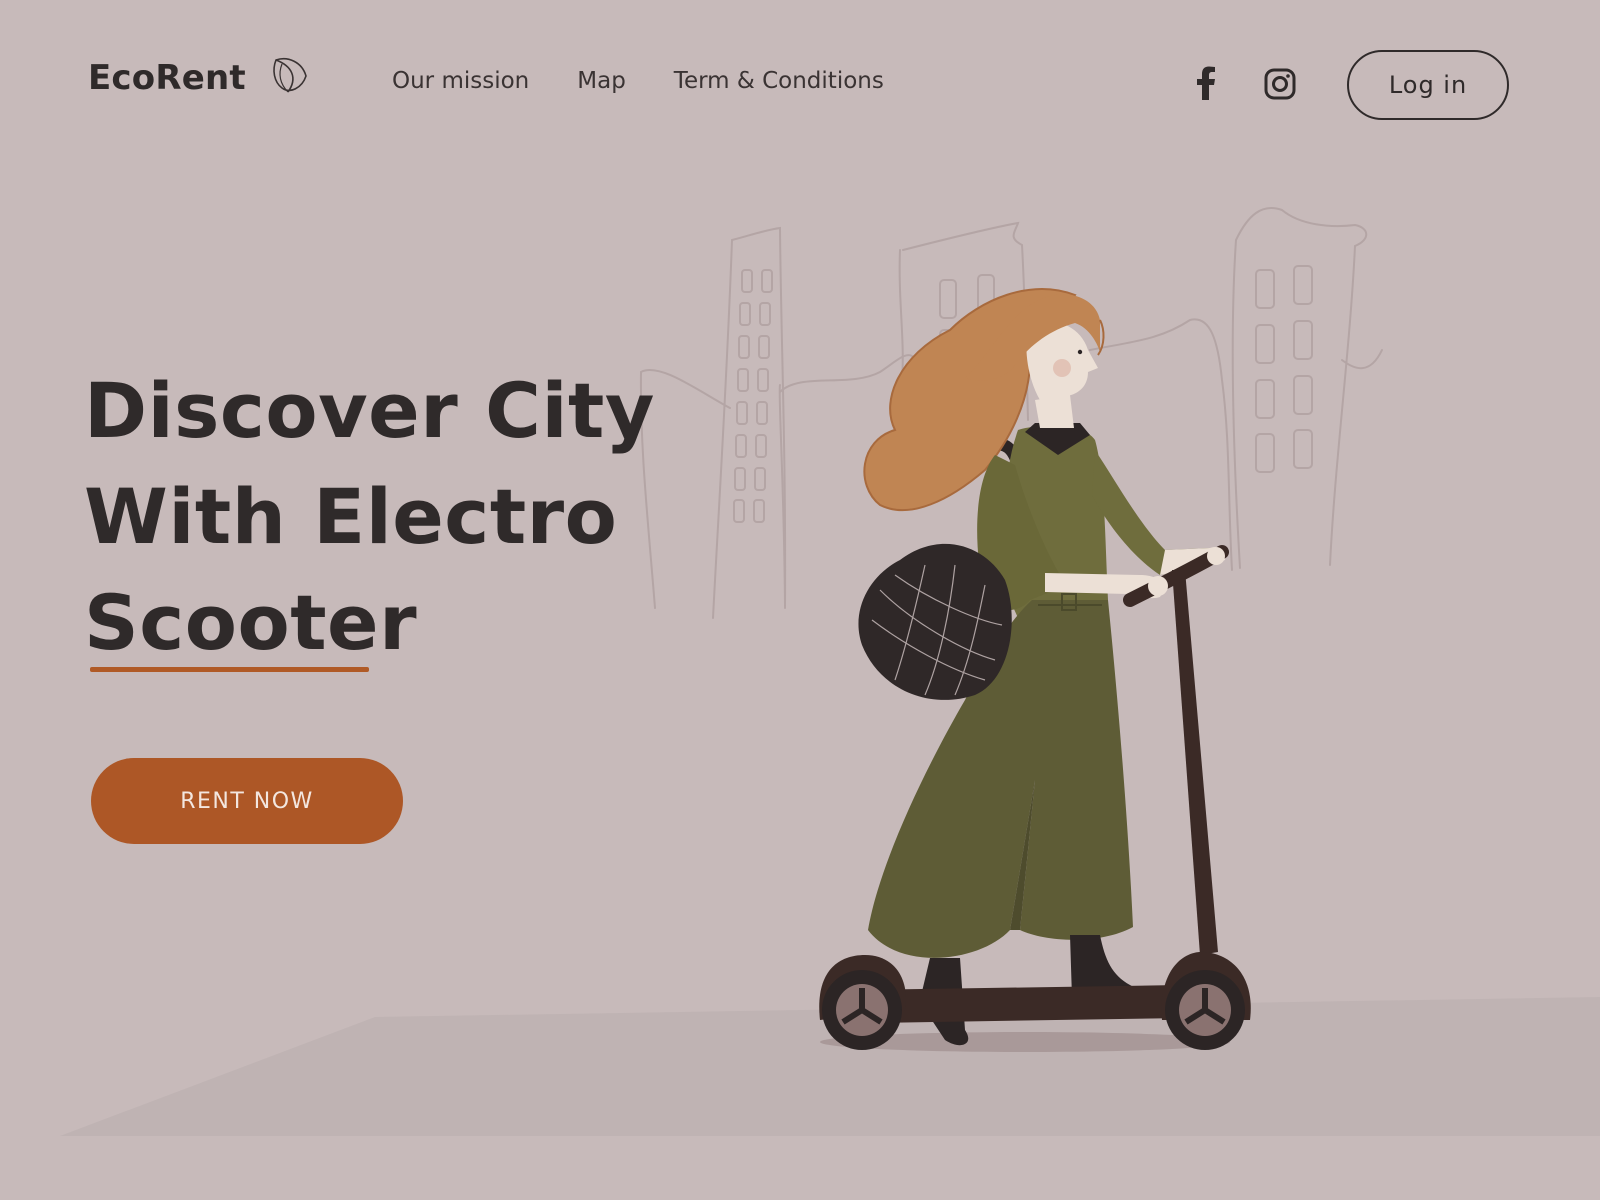 Image resolution: width=1600 pixels, height=1200 pixels. What do you see at coordinates (1158, 586) in the screenshot?
I see `hand-front` at bounding box center [1158, 586].